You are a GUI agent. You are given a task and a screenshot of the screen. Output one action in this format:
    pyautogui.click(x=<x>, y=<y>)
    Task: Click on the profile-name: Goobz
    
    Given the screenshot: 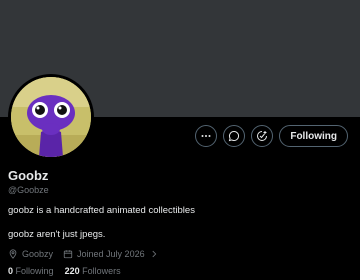 What is the action you would take?
    pyautogui.click(x=28, y=175)
    